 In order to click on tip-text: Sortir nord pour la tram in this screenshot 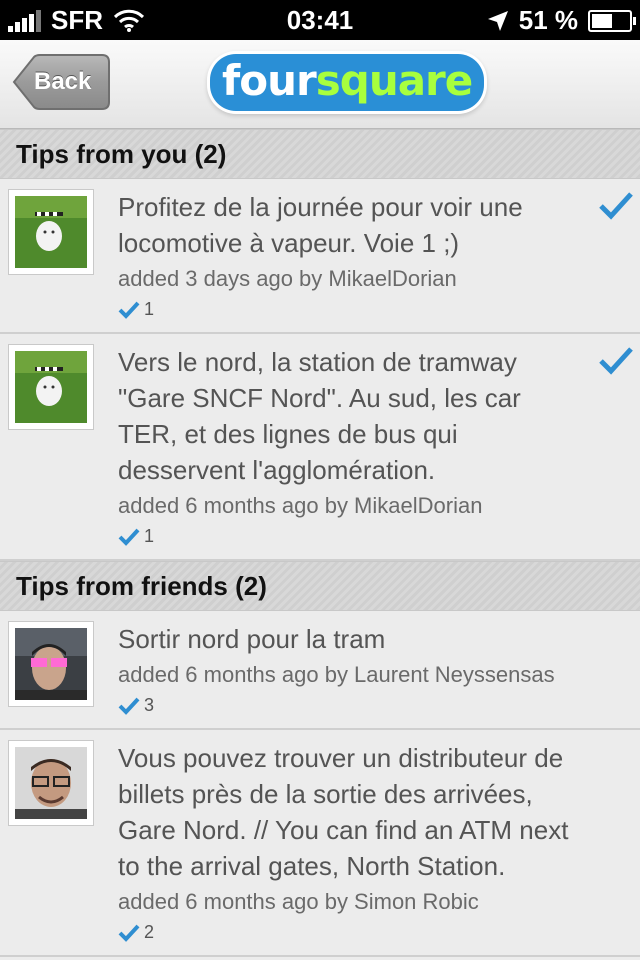, I will do `click(252, 639)`.